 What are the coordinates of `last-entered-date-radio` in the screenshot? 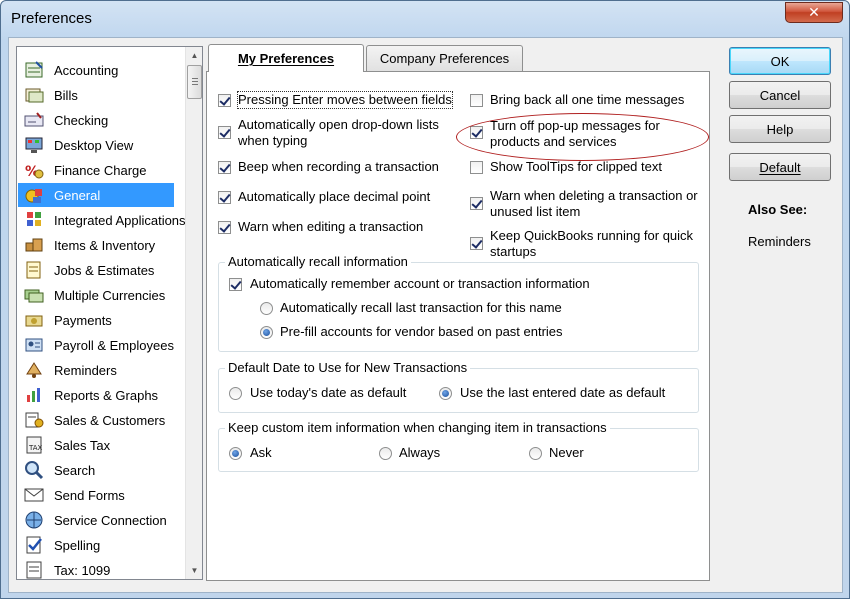 It's located at (445, 393).